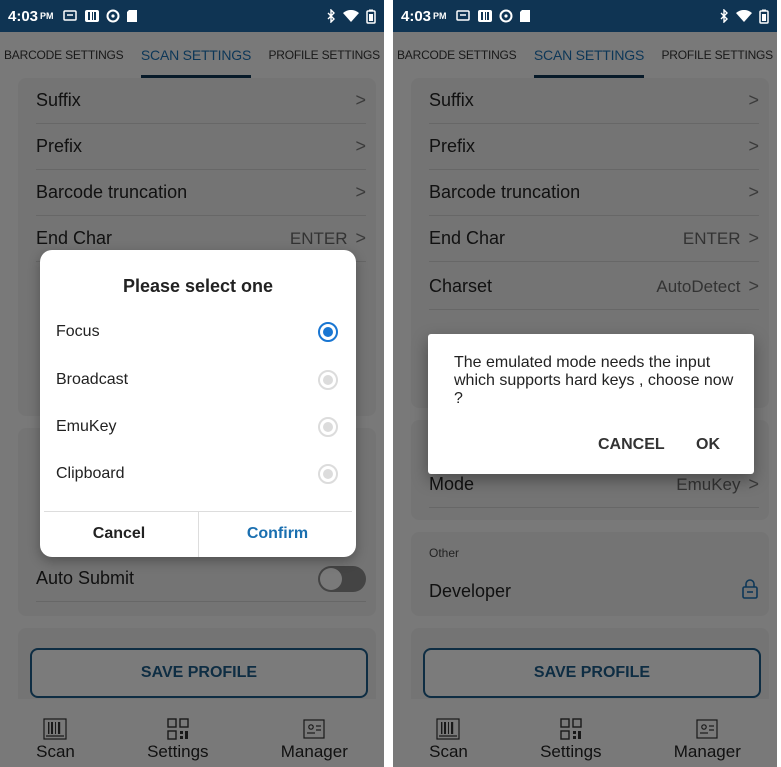 The height and width of the screenshot is (767, 781). Describe the element at coordinates (197, 427) in the screenshot. I see `option-emukey: EmuKey` at that location.